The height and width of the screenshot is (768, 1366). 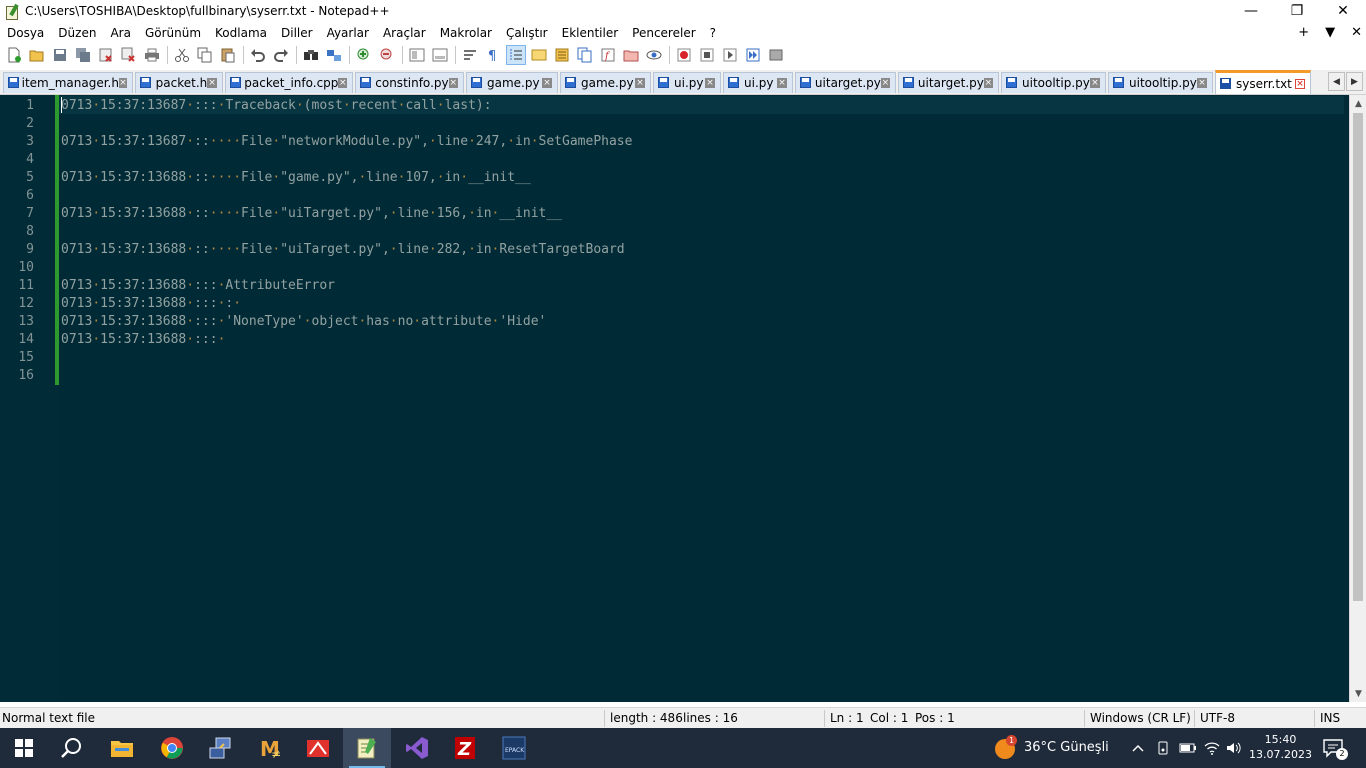 I want to click on chevron-up-icon, so click(x=1138, y=749).